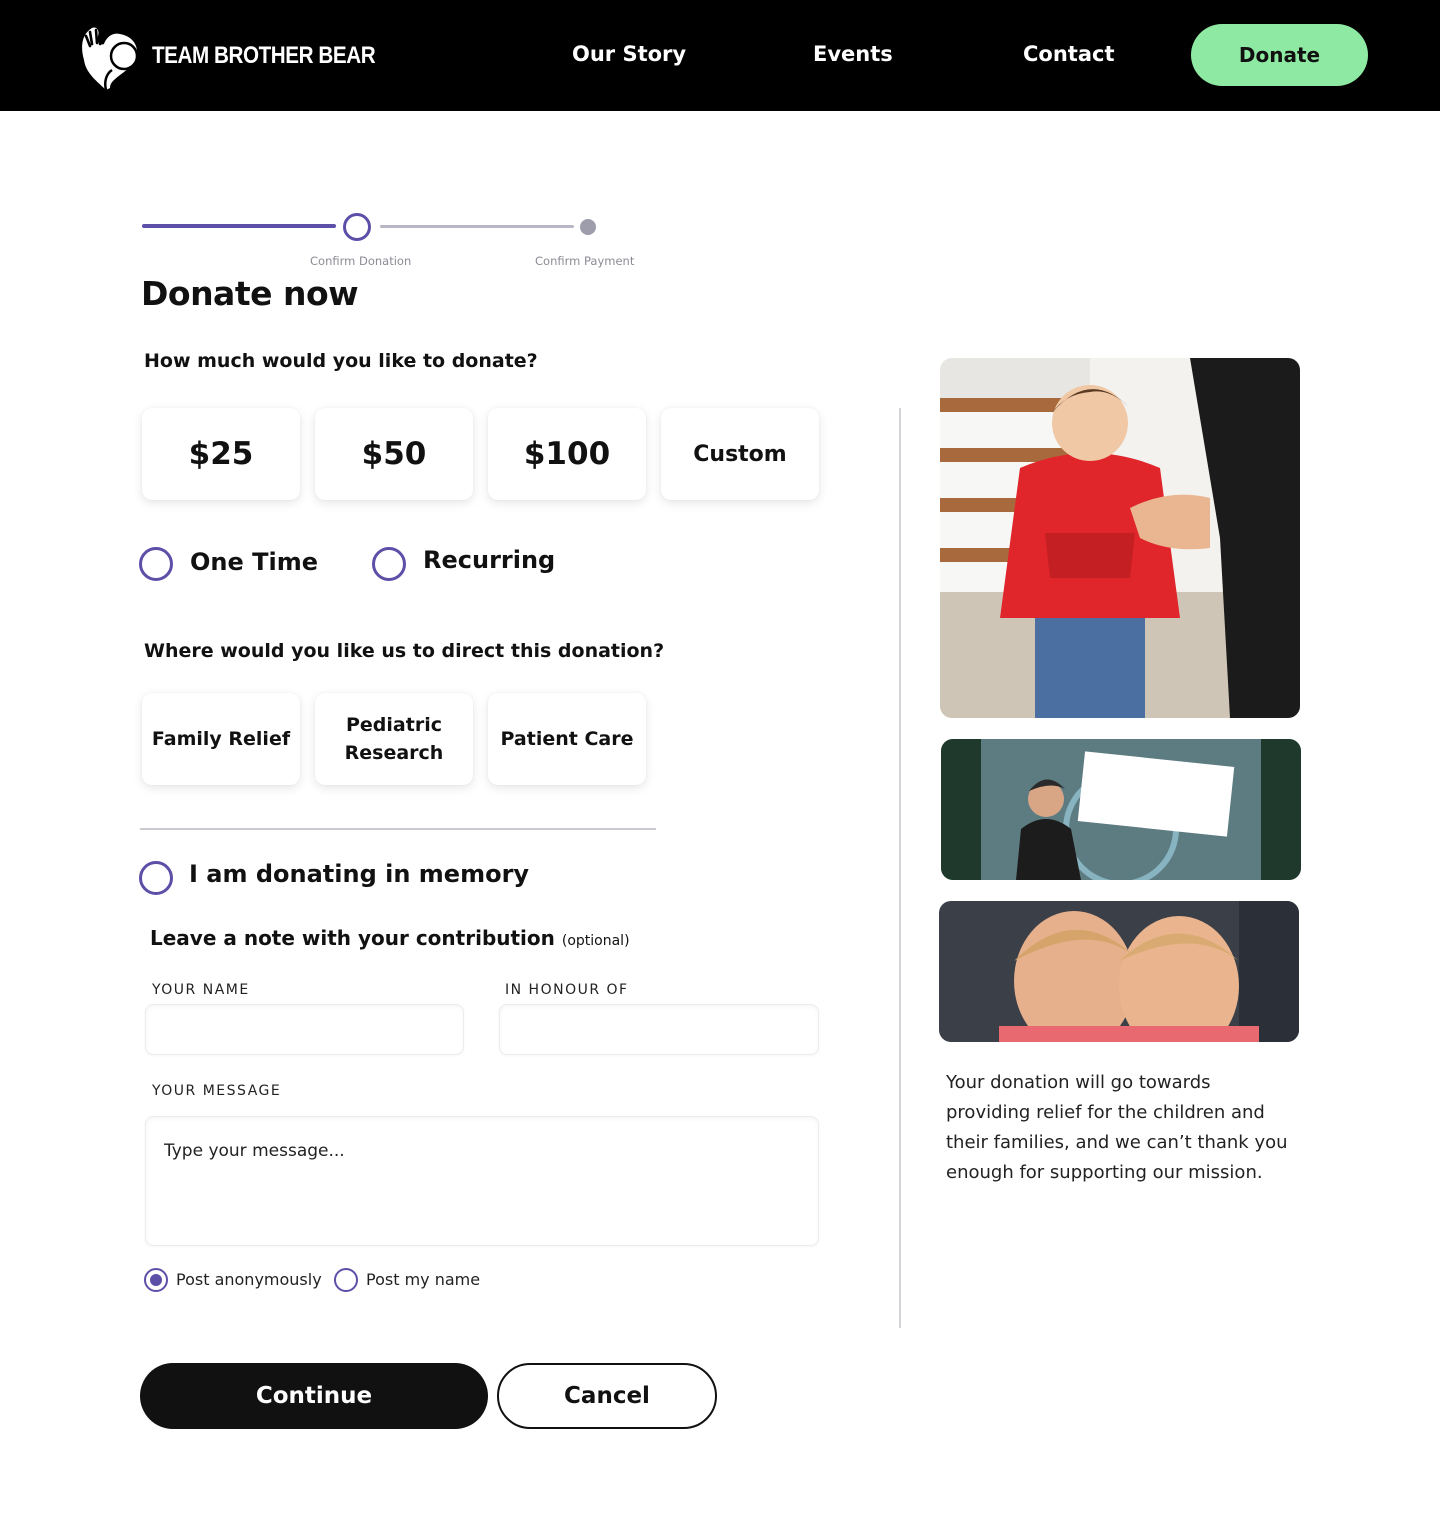 The width and height of the screenshot is (1440, 1524). What do you see at coordinates (389, 564) in the screenshot?
I see `recurring-radio` at bounding box center [389, 564].